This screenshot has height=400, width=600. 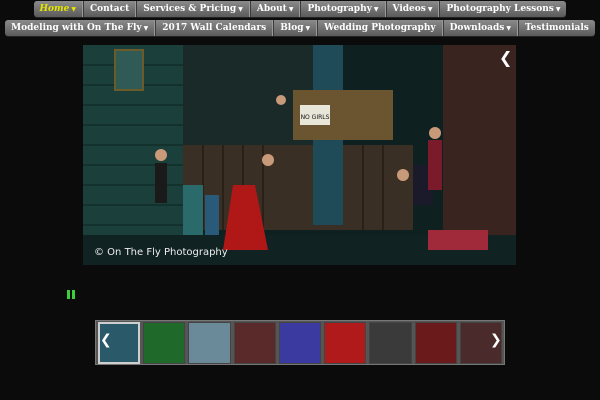 I want to click on nav-item: Downloads ▼, so click(x=480, y=28).